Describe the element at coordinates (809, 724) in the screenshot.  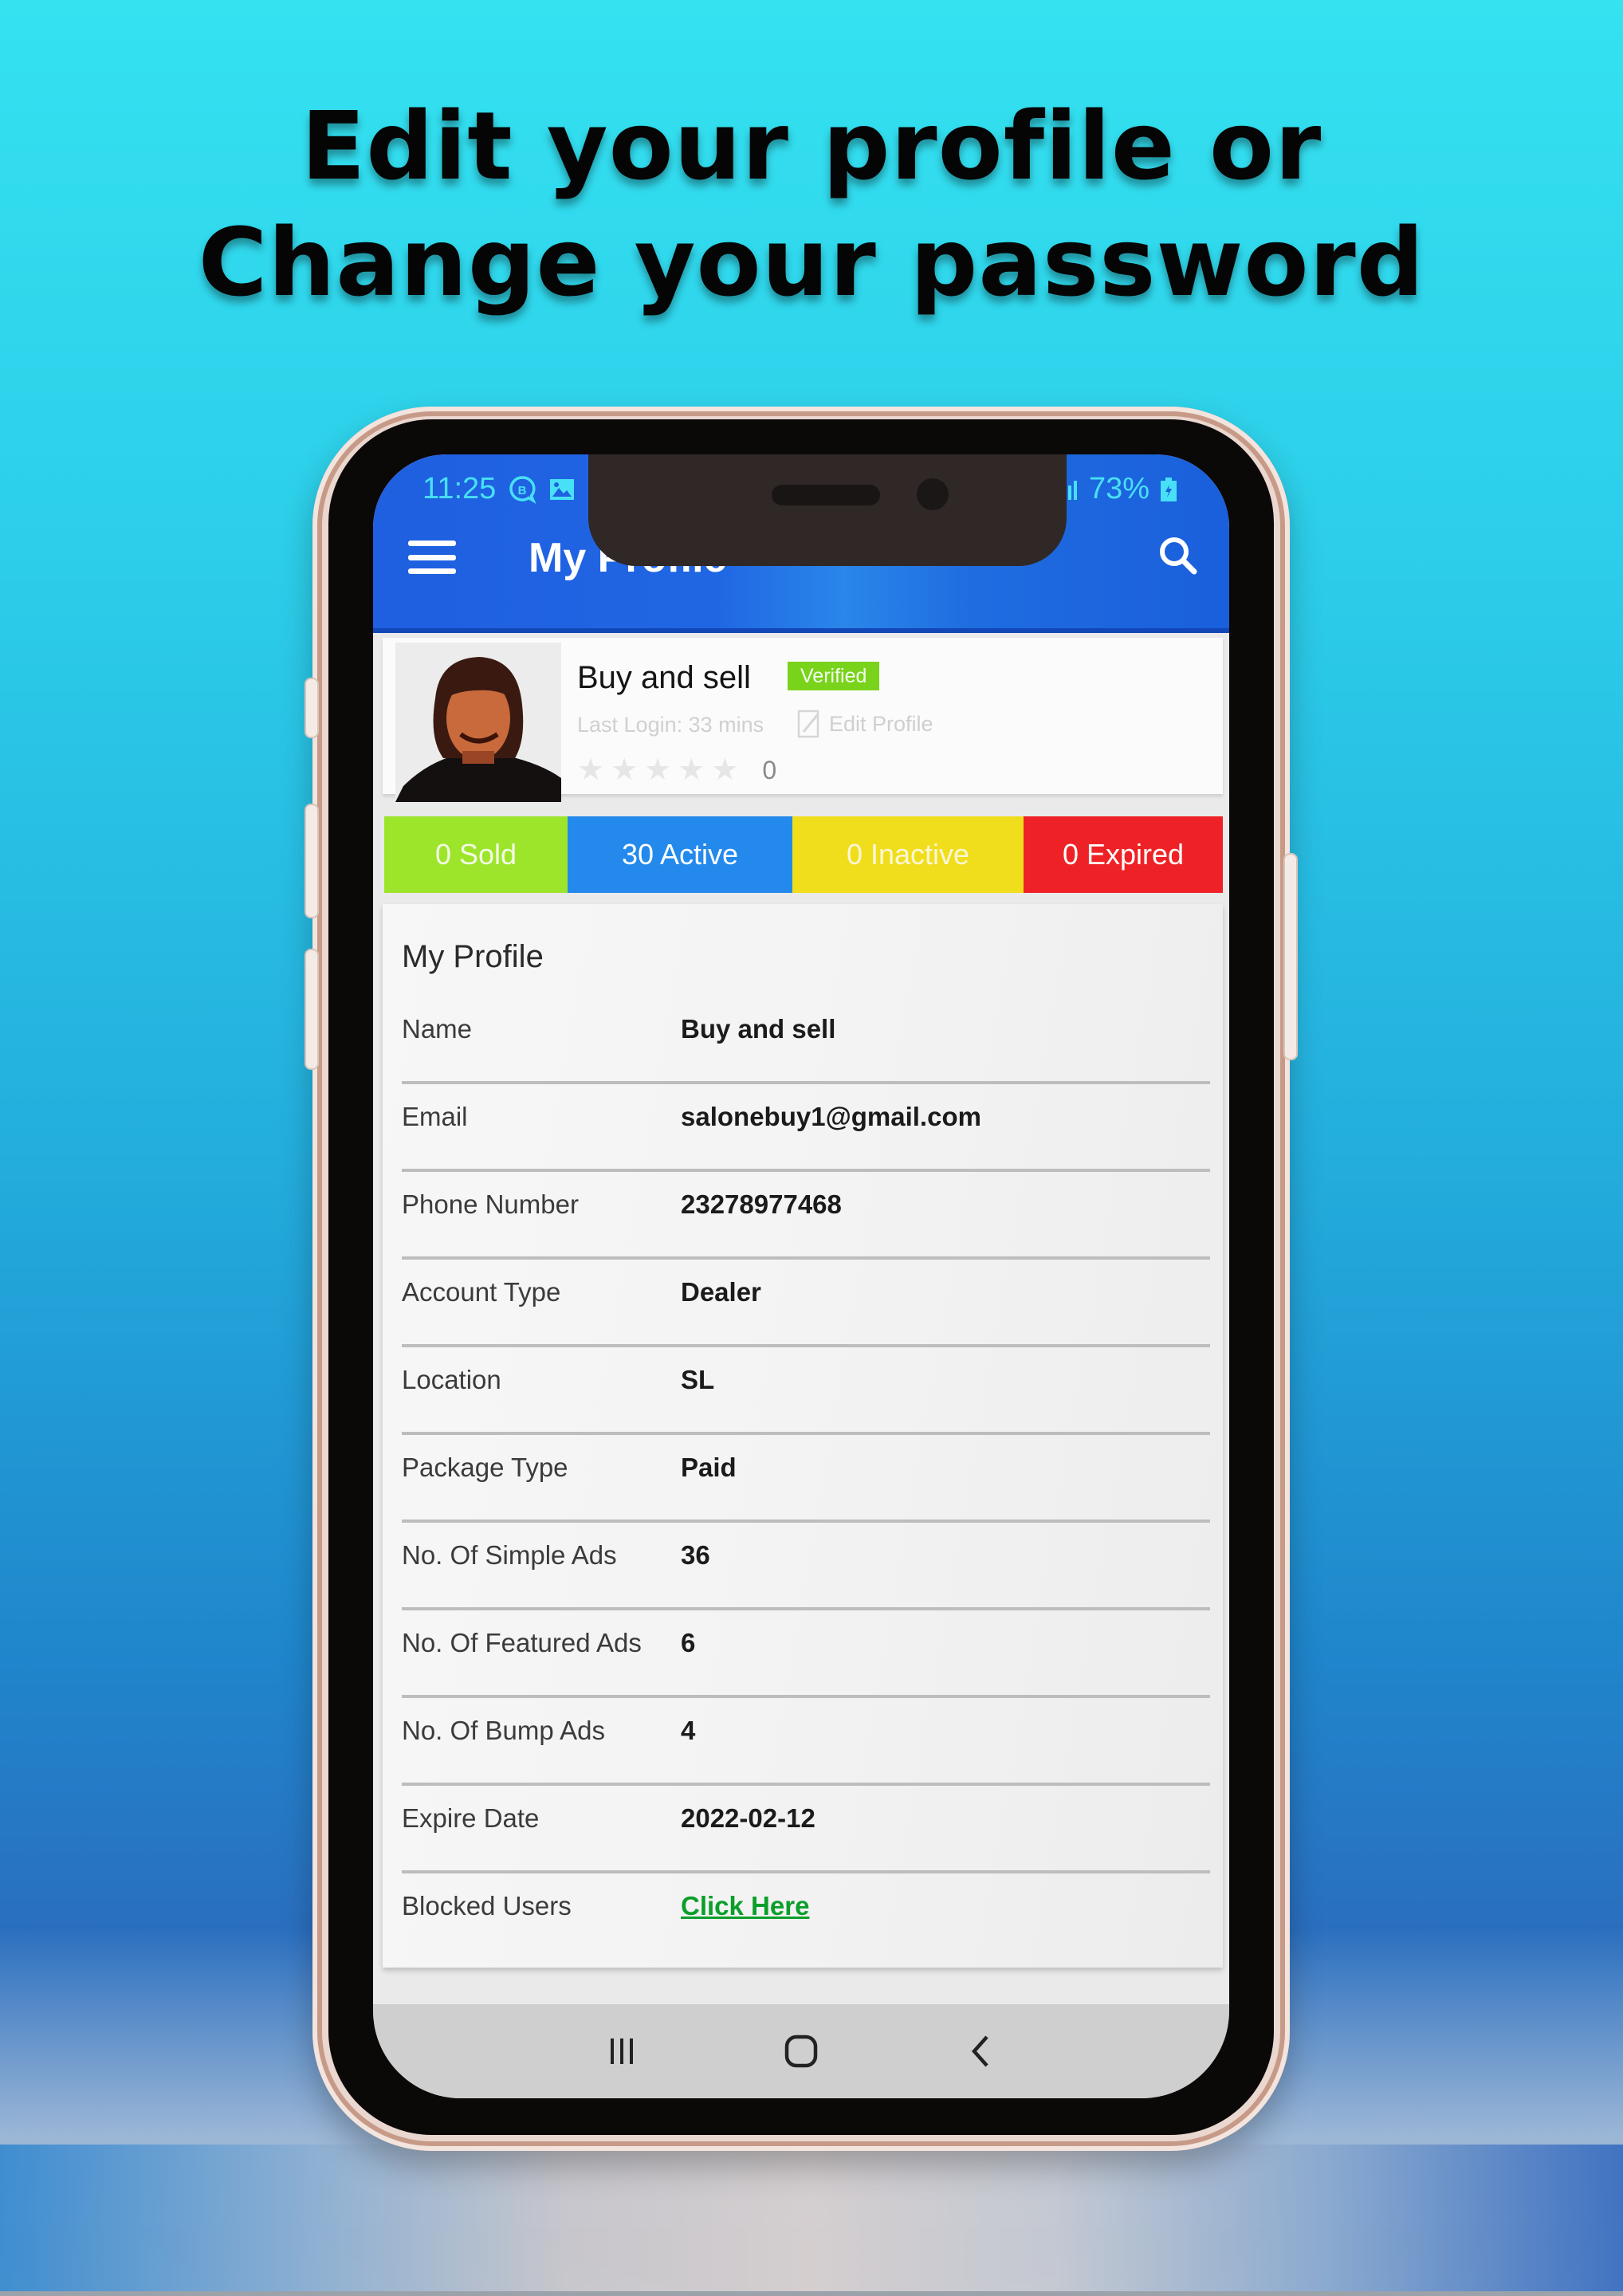
I see `edit-icon` at that location.